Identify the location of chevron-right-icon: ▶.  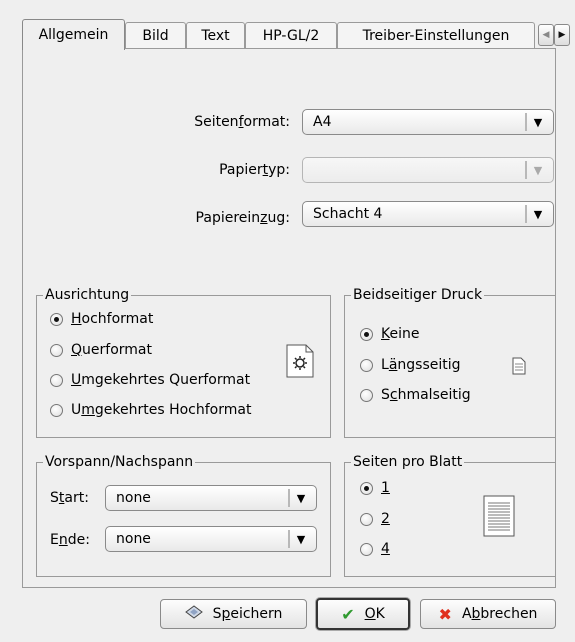
(562, 35).